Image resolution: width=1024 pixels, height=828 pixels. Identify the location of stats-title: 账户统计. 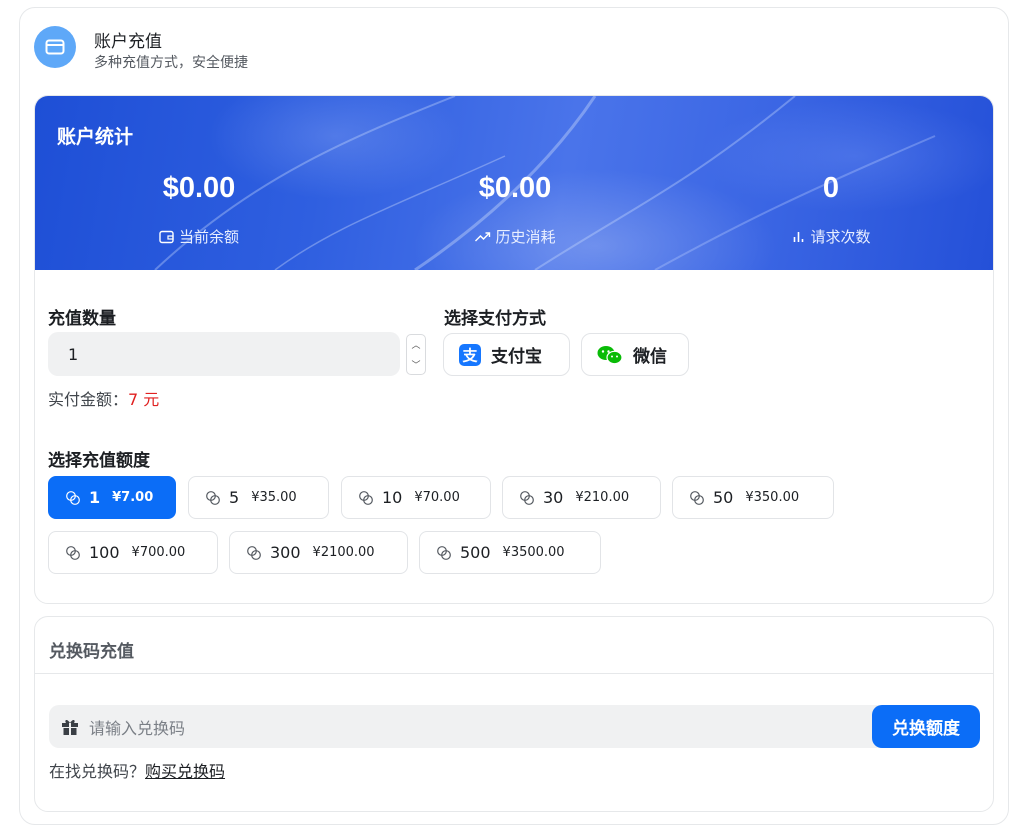
(95, 137).